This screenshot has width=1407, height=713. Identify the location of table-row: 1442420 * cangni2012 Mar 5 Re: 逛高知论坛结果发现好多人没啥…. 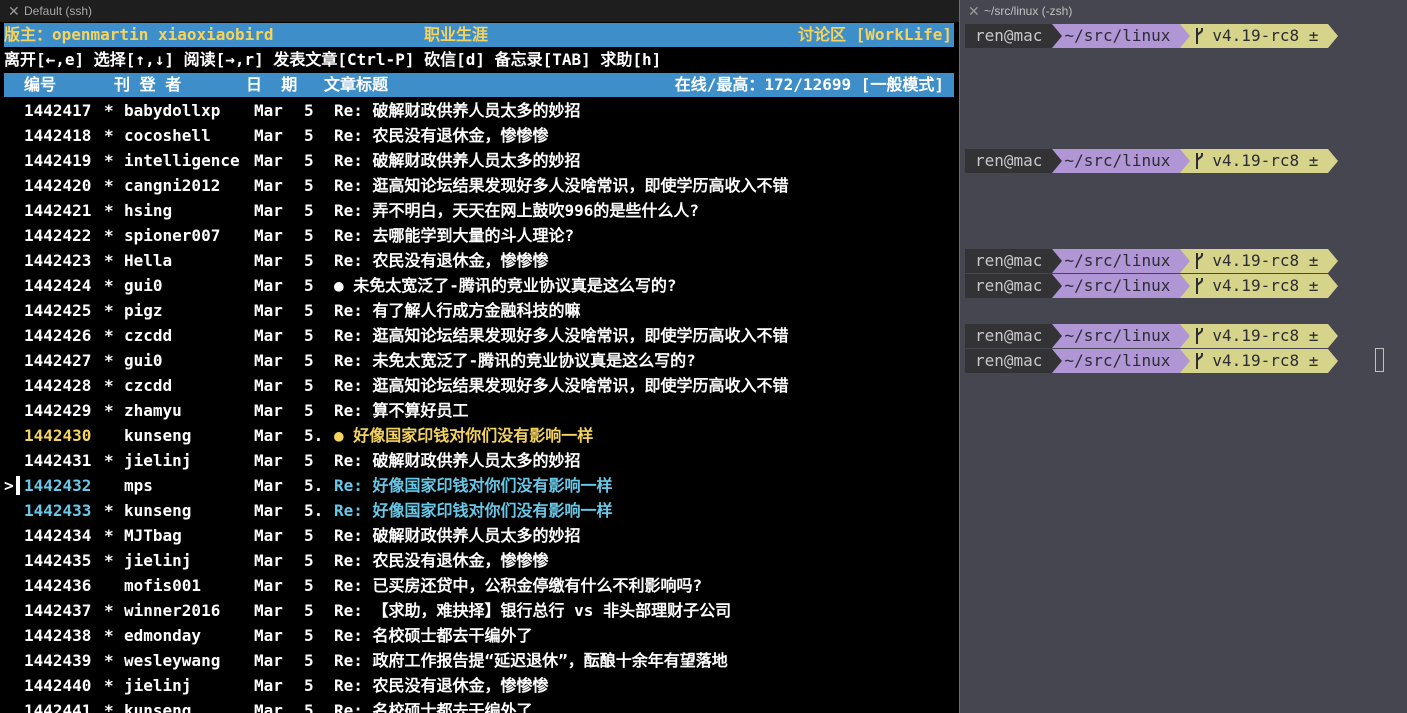
(479, 185).